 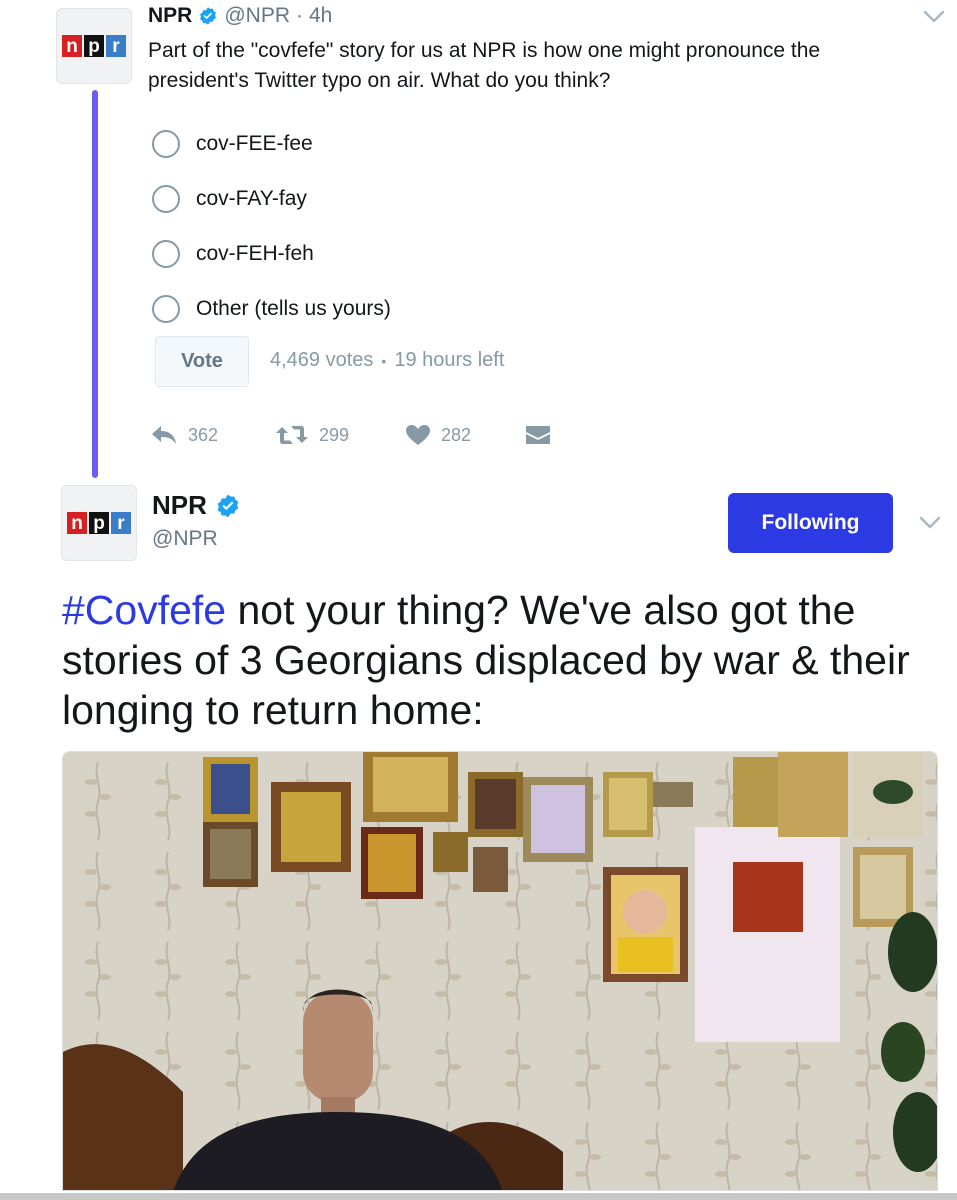 What do you see at coordinates (322, 360) in the screenshot?
I see `vote-count: 4,469 votes` at bounding box center [322, 360].